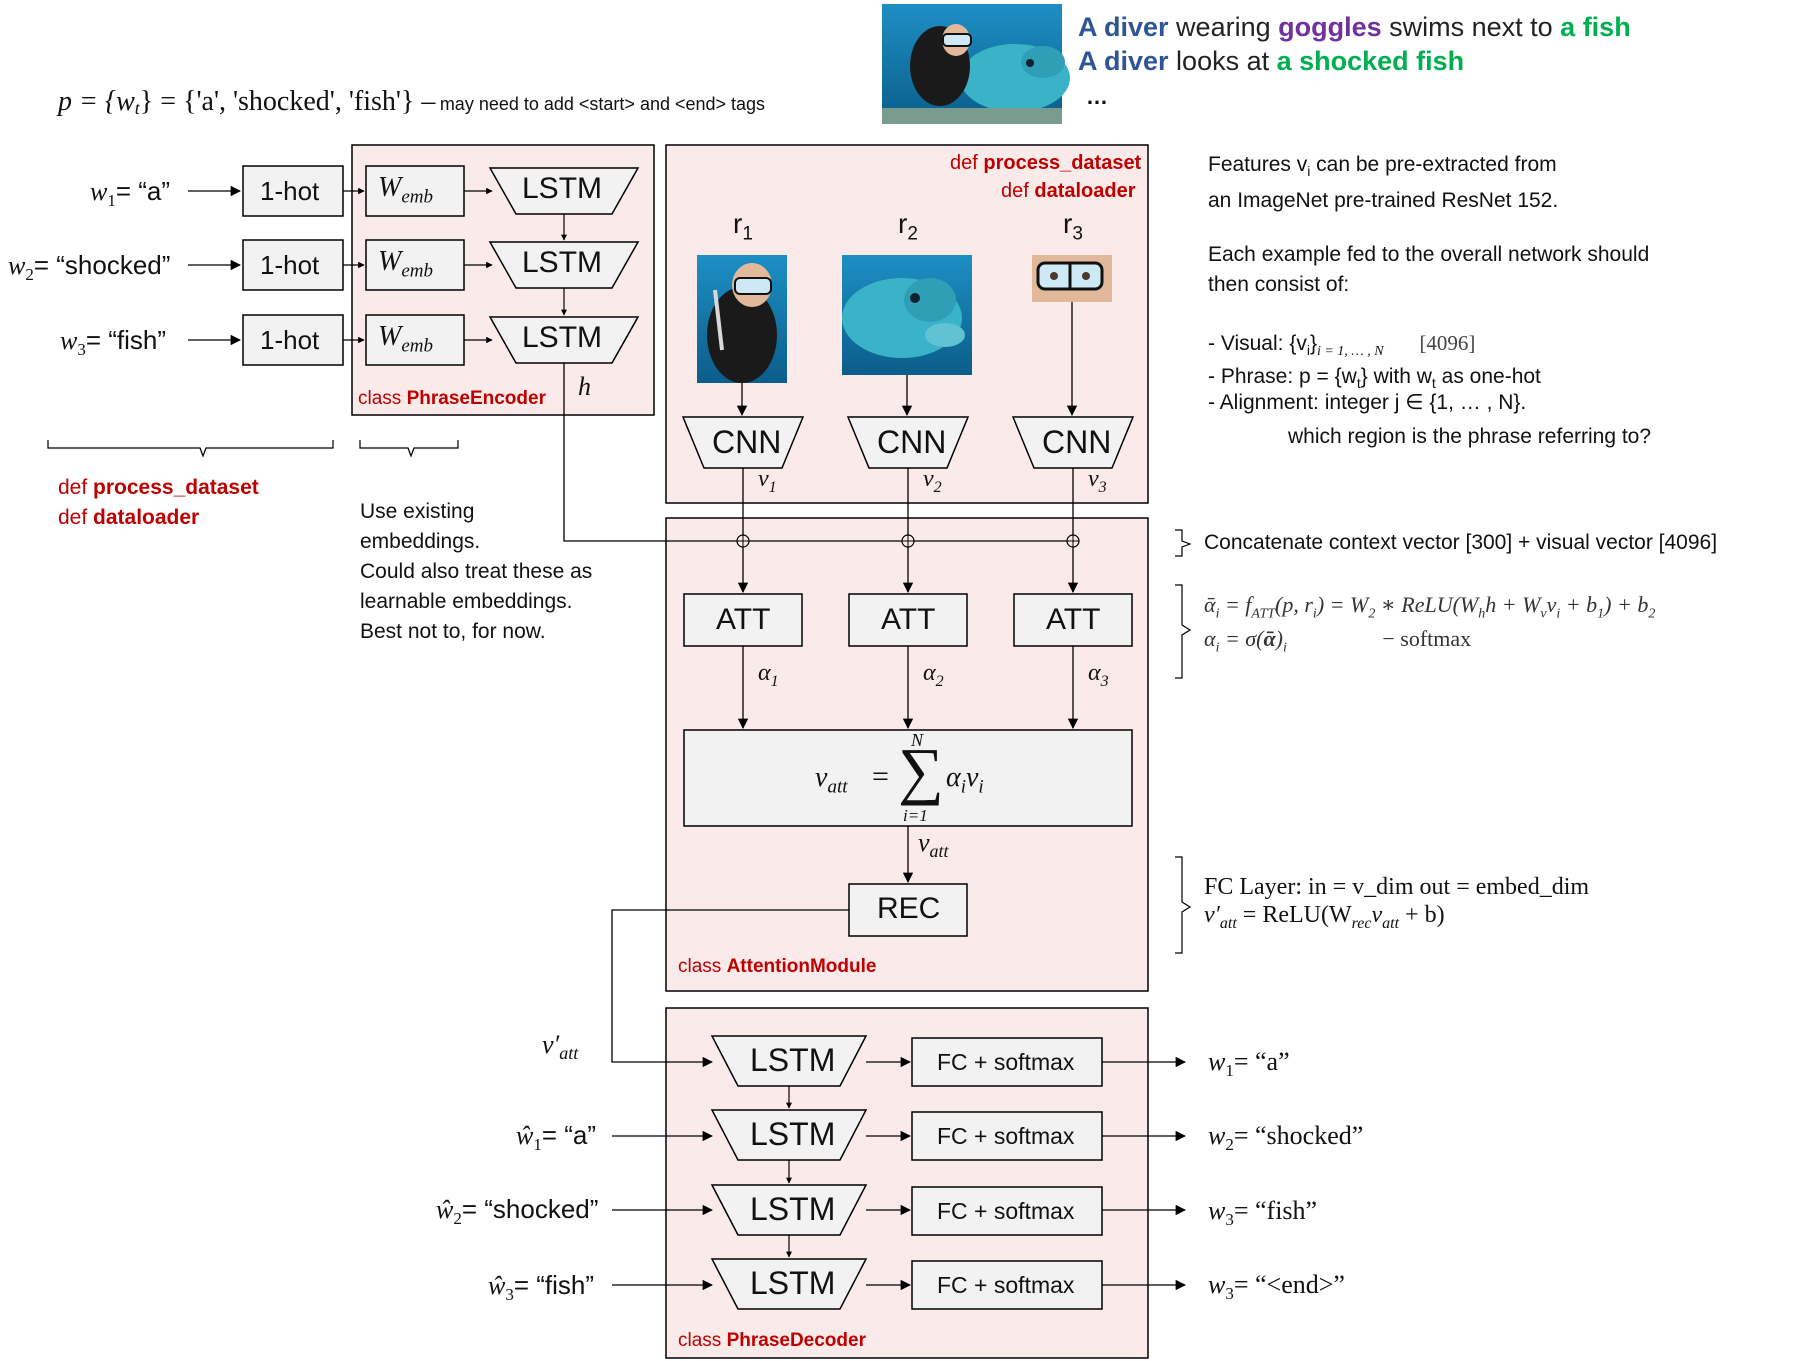 This screenshot has height=1361, width=1816. I want to click on note-text: - Phrase: p = {w, so click(1282, 376).